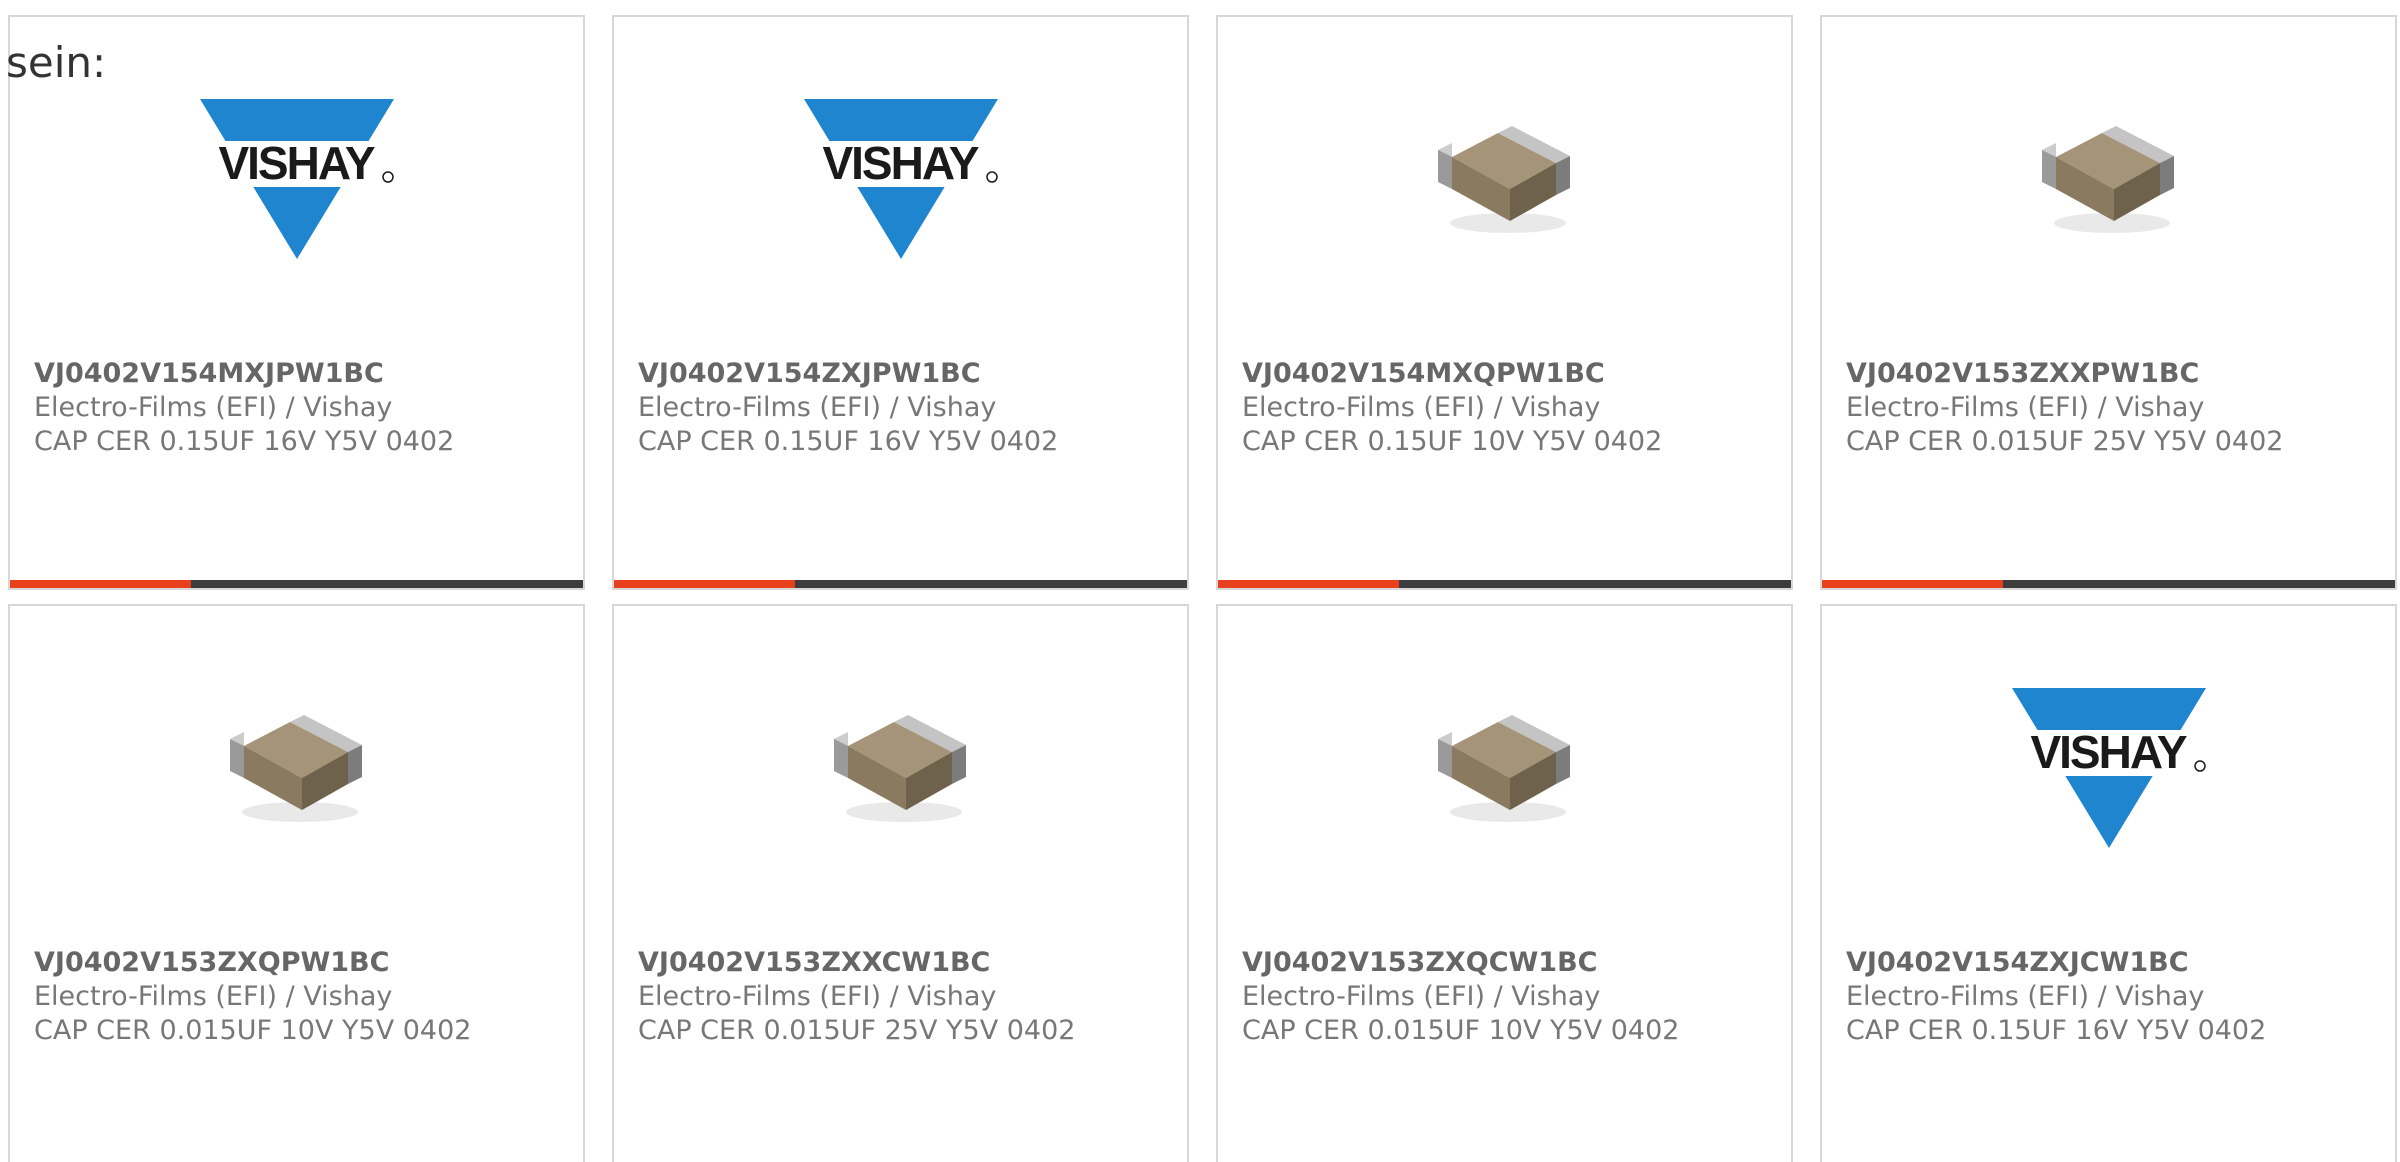 The width and height of the screenshot is (2400, 1162). What do you see at coordinates (1452, 441) in the screenshot?
I see `description: CAP CER 0.15UF 10V Y5V 0402` at bounding box center [1452, 441].